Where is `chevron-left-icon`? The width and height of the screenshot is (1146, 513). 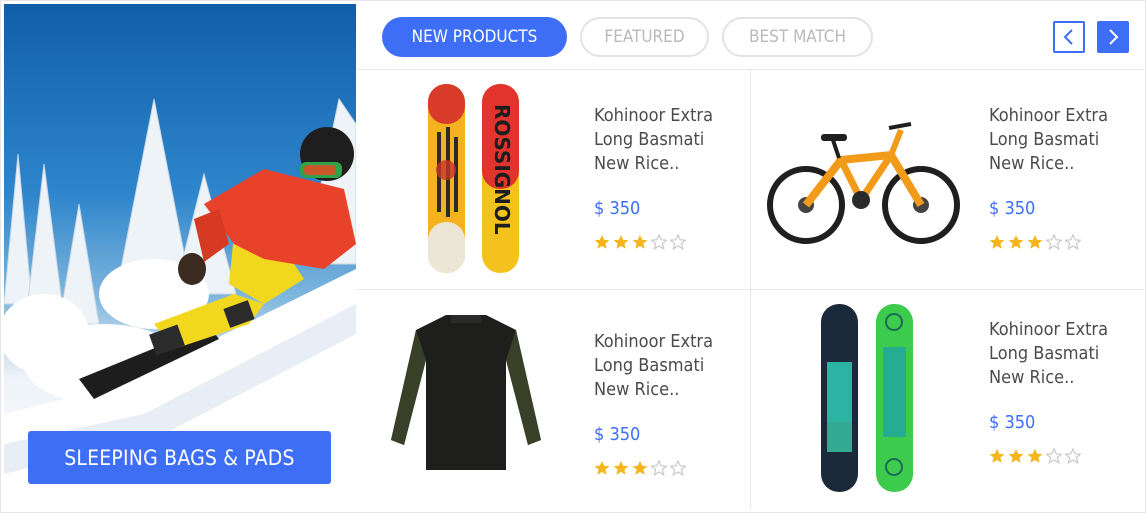
chevron-left-icon is located at coordinates (1068, 37).